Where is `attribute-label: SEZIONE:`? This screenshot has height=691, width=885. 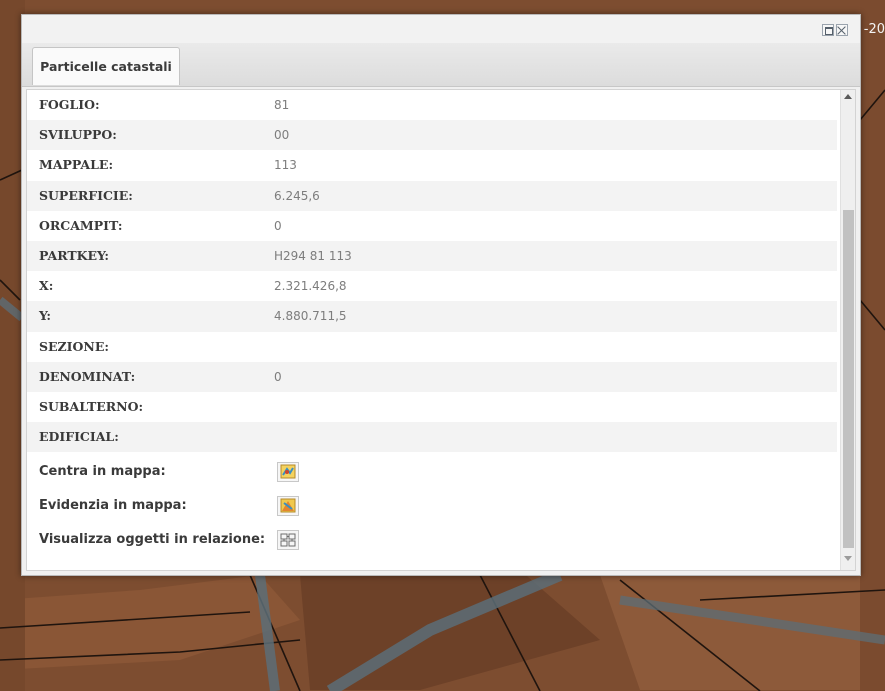
attribute-label: SEZIONE: is located at coordinates (74, 346).